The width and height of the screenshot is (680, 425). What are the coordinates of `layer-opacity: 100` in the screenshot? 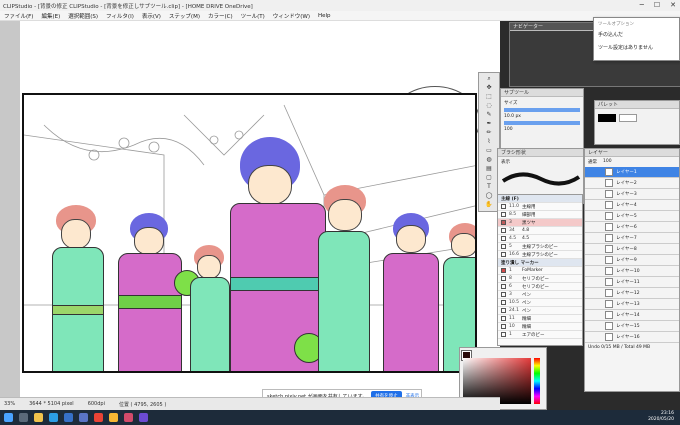 It's located at (607, 162).